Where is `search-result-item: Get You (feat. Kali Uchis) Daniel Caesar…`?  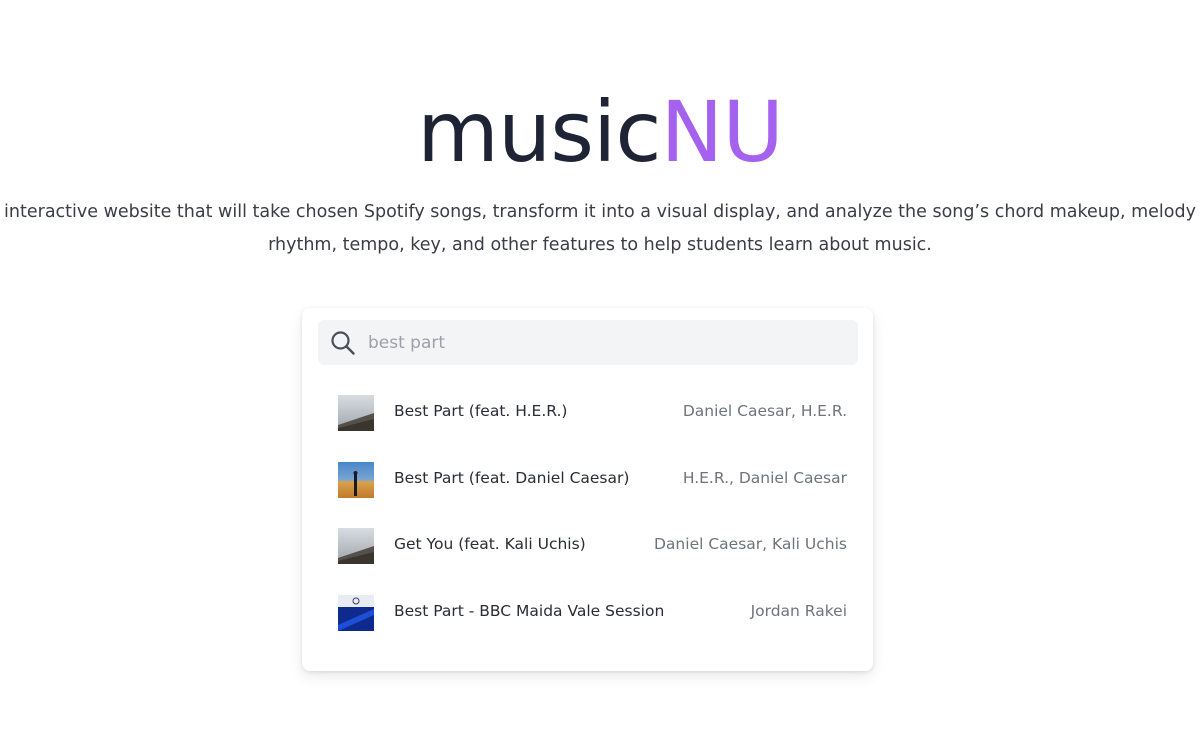
search-result-item: Get You (feat. Kali Uchis) Daniel Caesar… is located at coordinates (587, 546).